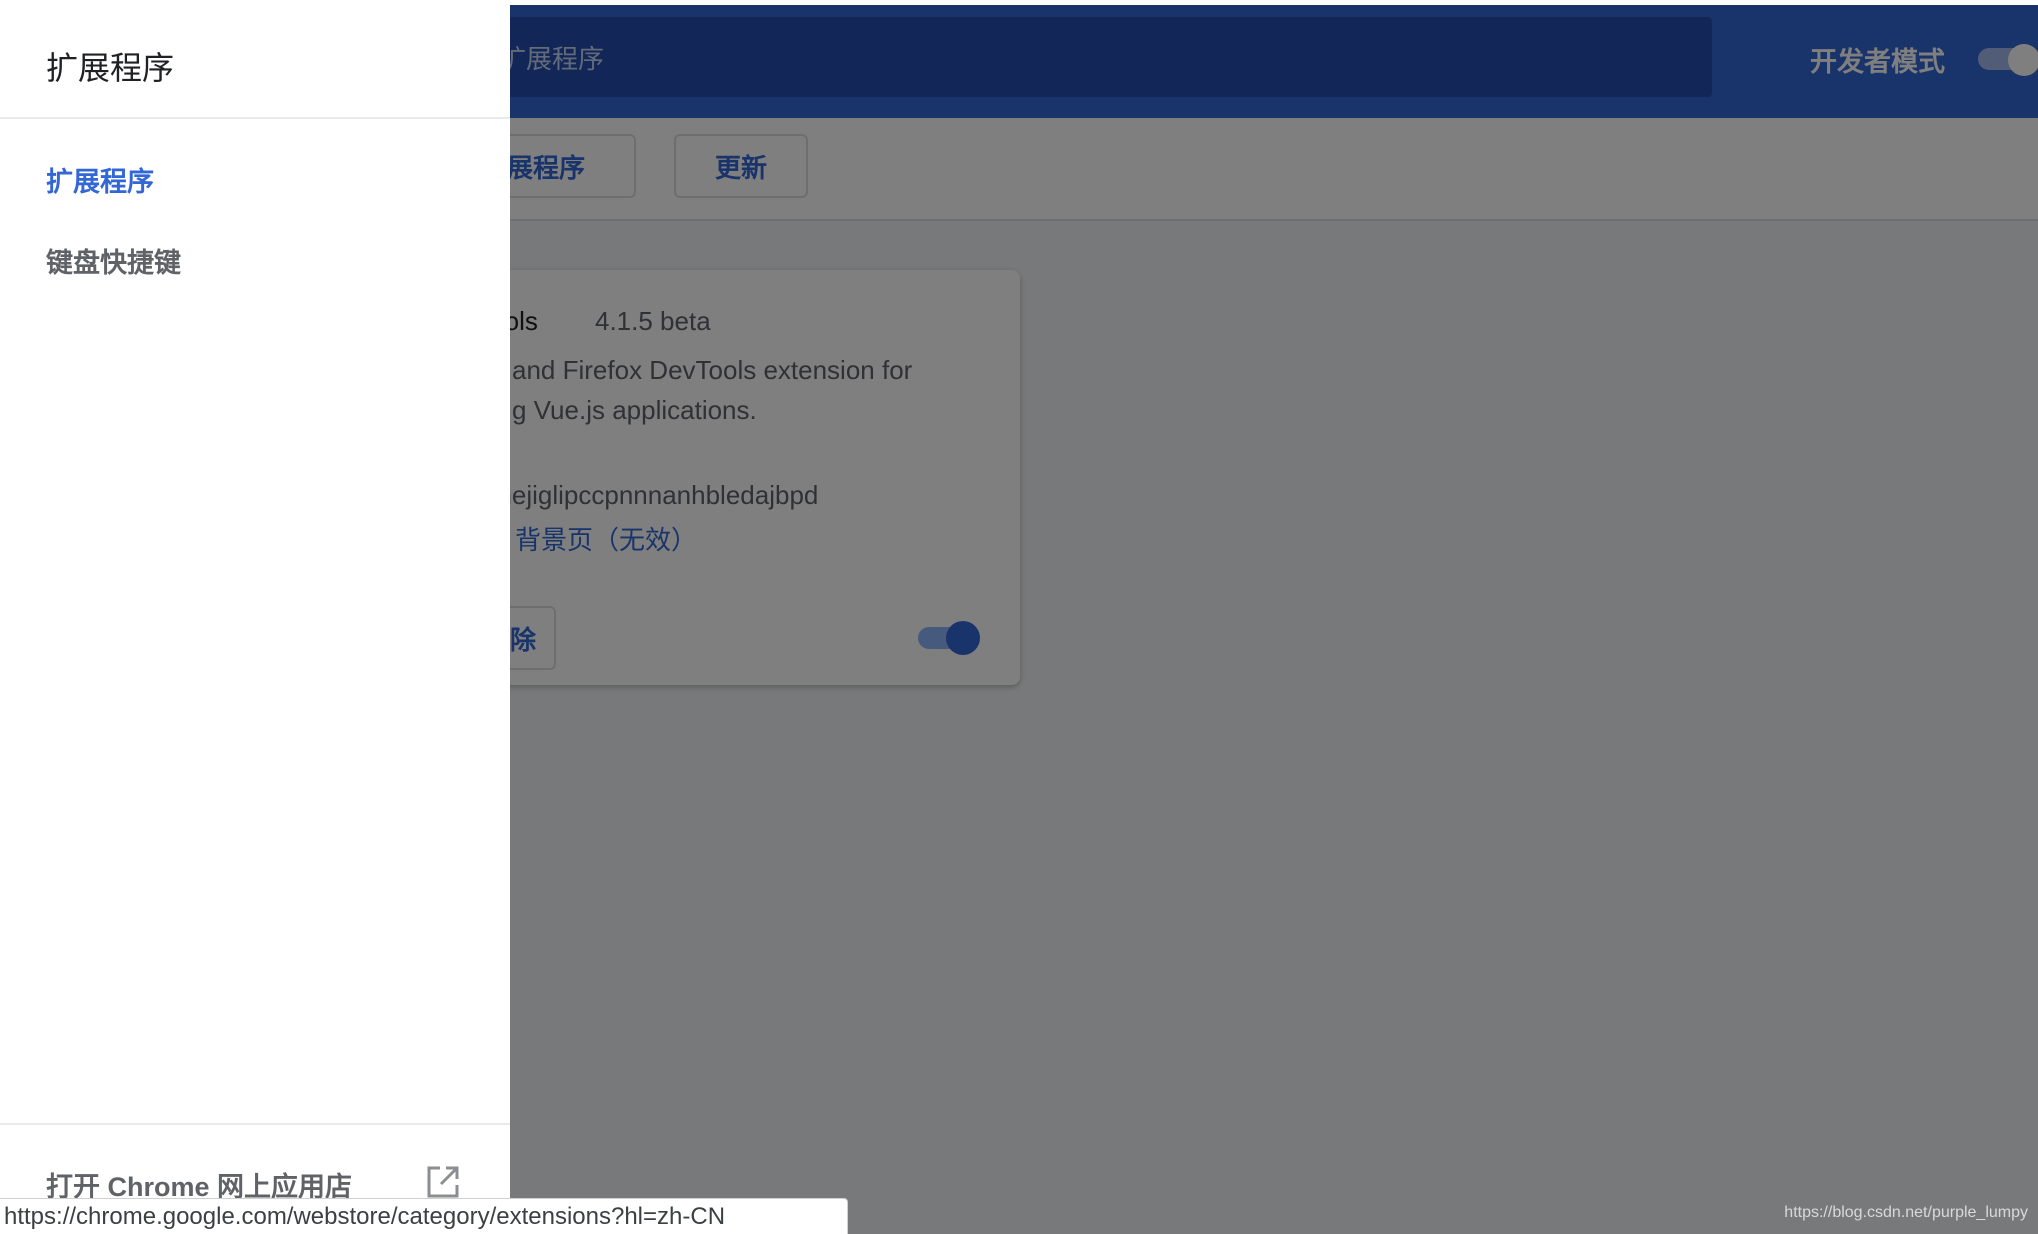 The image size is (2038, 1234). Describe the element at coordinates (255, 62) in the screenshot. I see `drawer-header: 扩展程序` at that location.